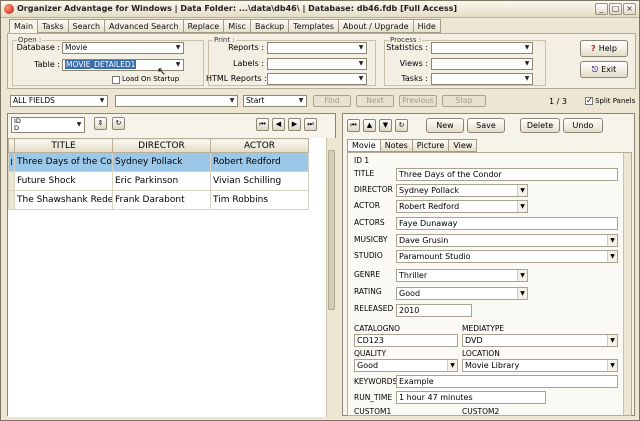  What do you see at coordinates (123, 48) in the screenshot?
I see `database-select: Movie ▼` at bounding box center [123, 48].